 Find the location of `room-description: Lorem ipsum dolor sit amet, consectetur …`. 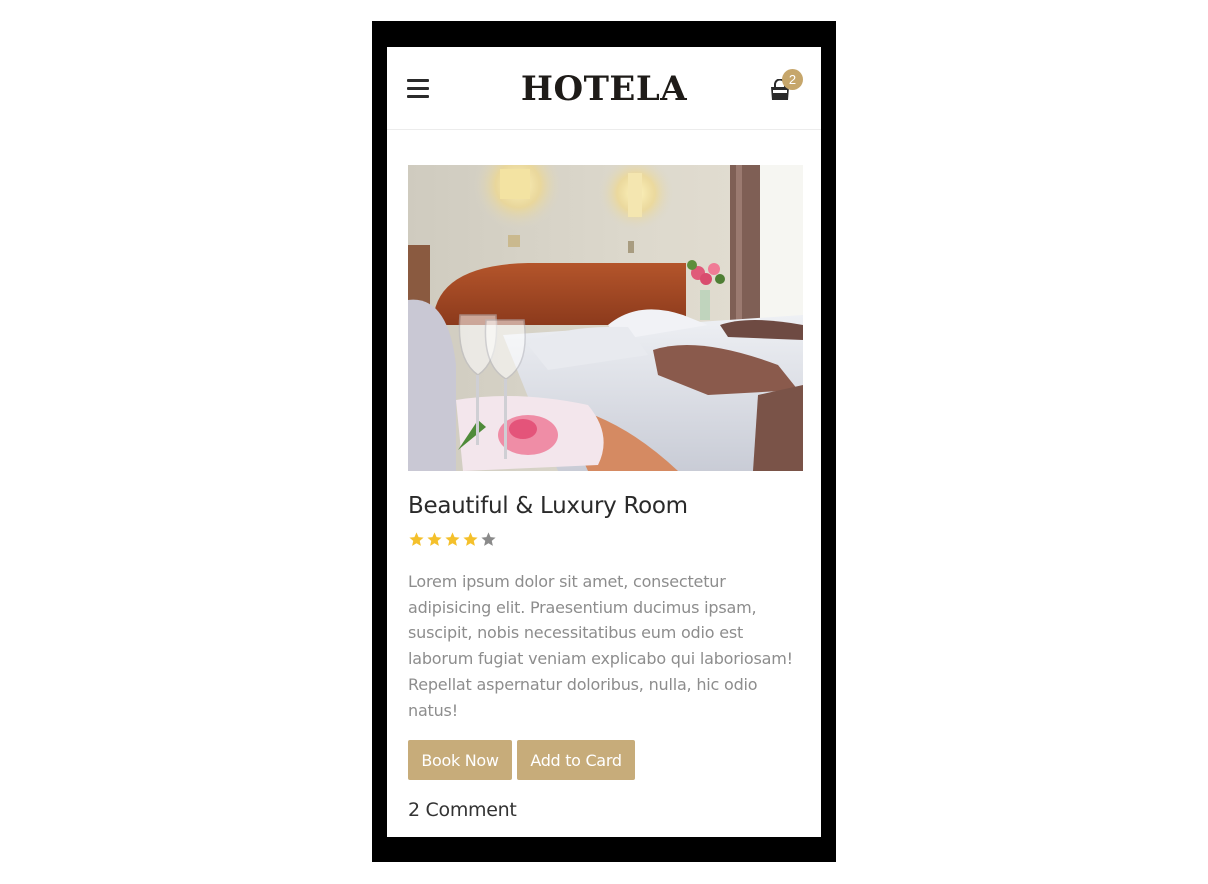

room-description: Lorem ipsum dolor sit amet, consectetur … is located at coordinates (600, 646).